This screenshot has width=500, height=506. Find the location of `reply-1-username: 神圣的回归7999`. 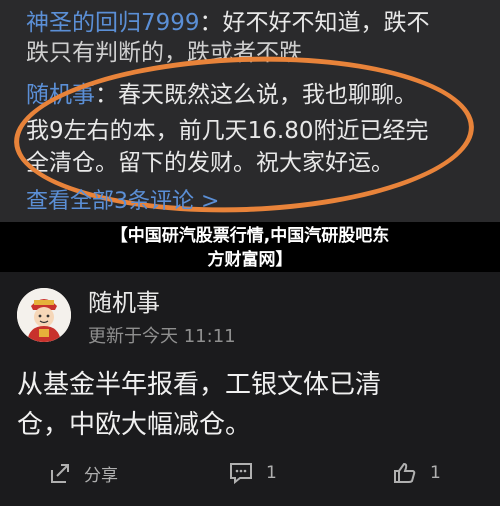

reply-1-username: 神圣的回归7999 is located at coordinates (113, 23).